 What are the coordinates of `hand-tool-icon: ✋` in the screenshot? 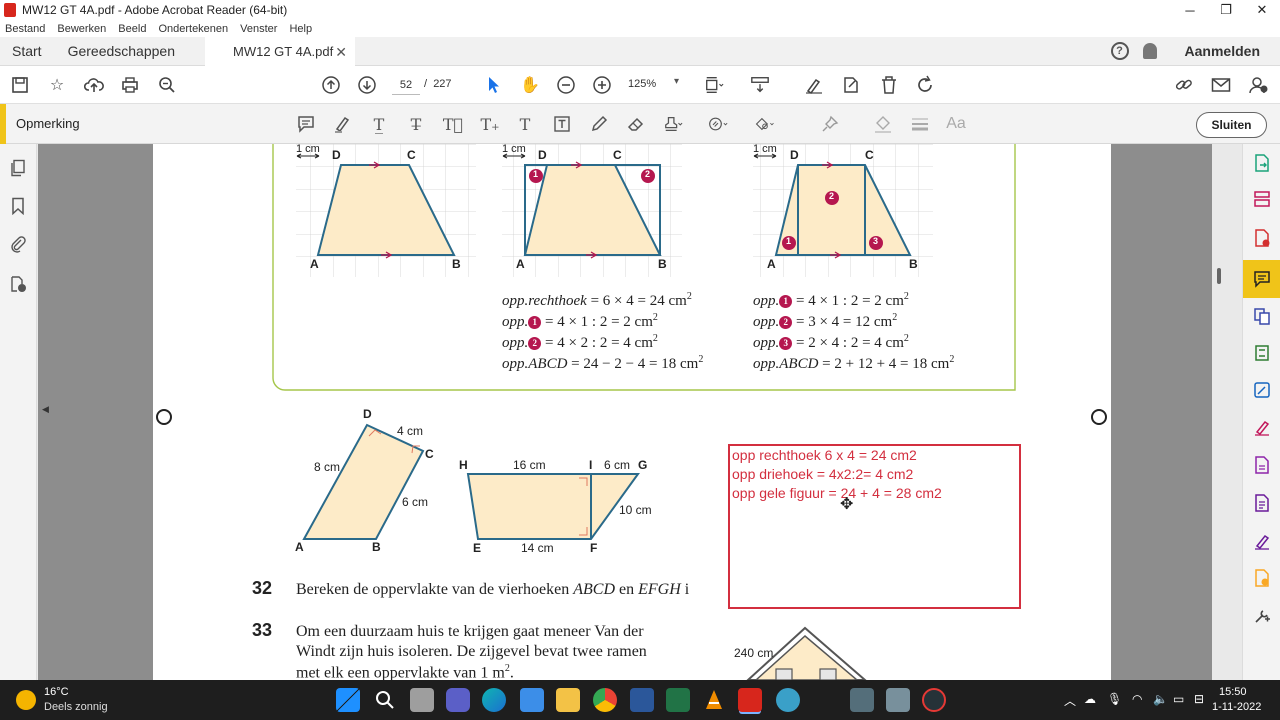 It's located at (530, 85).